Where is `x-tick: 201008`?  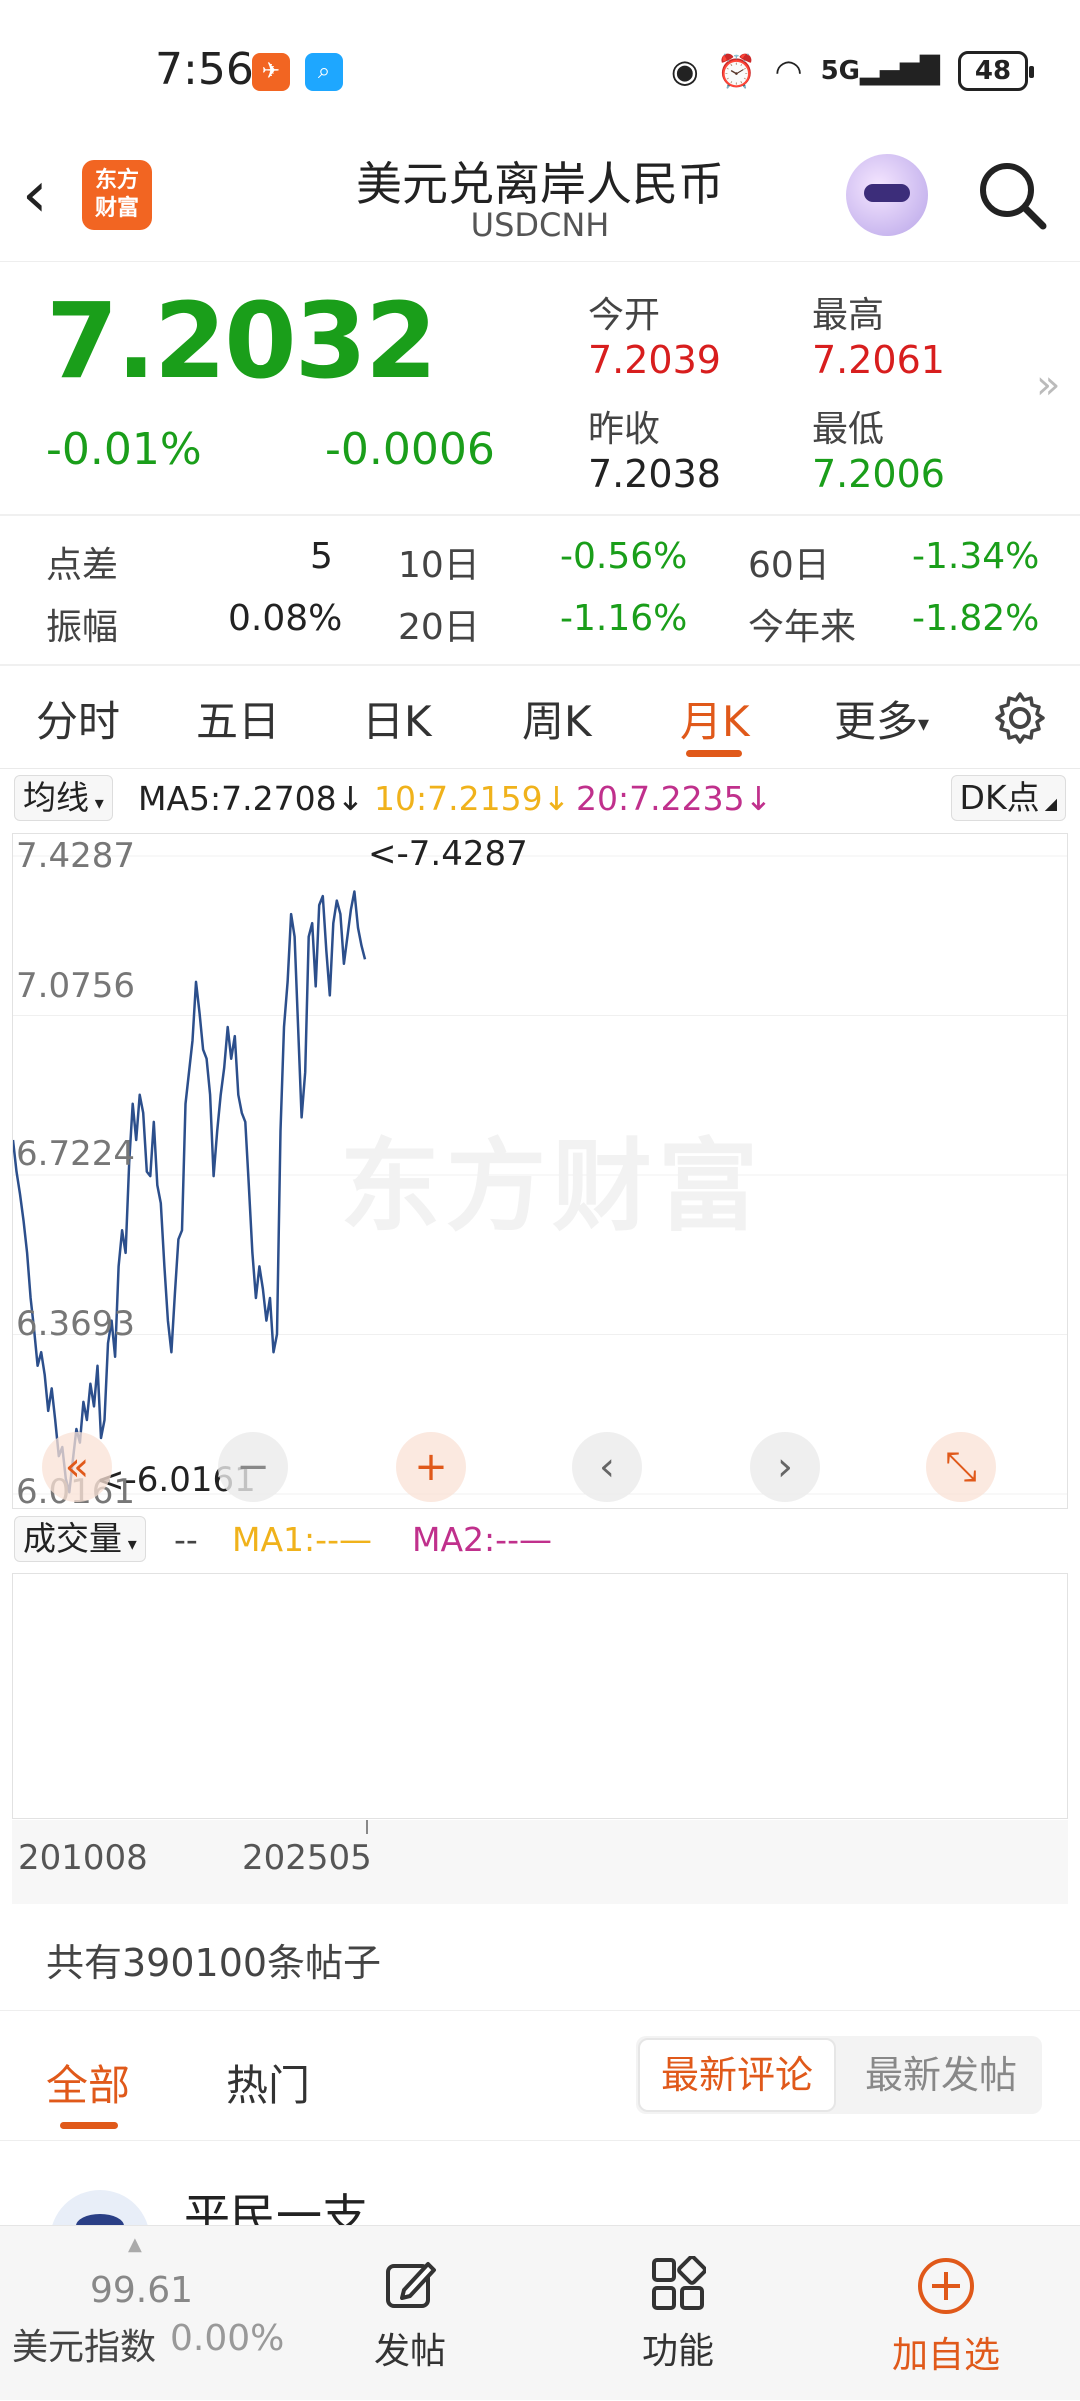 x-tick: 201008 is located at coordinates (83, 1858).